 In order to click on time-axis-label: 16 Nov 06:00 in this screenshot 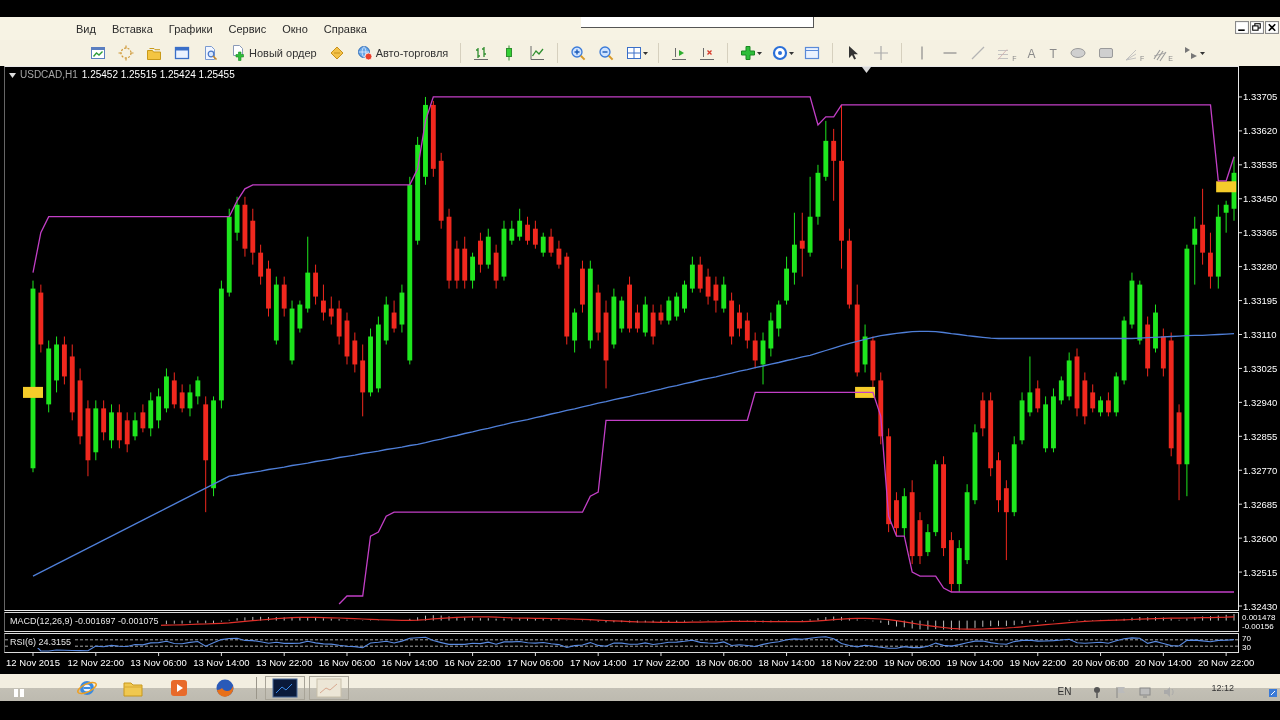, I will do `click(347, 662)`.